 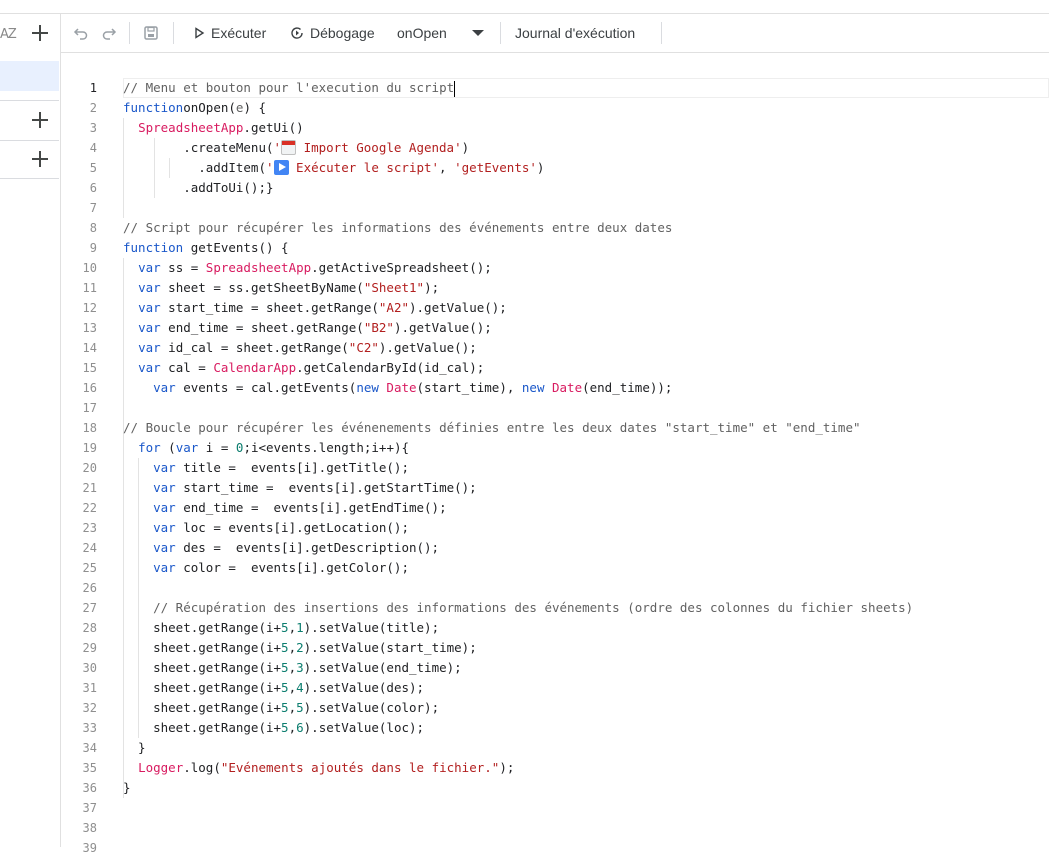 I want to click on selected-file-item, so click(x=29, y=76).